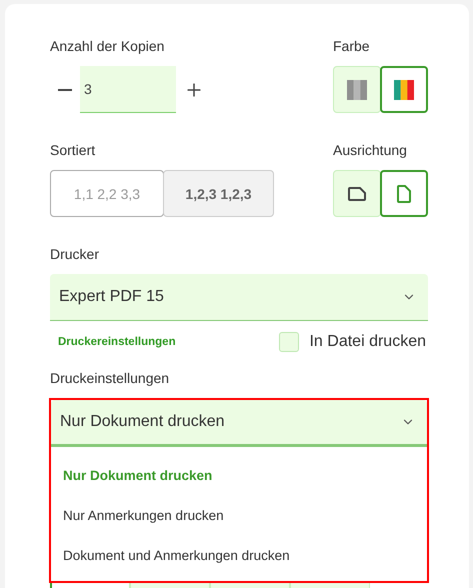  Describe the element at coordinates (110, 378) in the screenshot. I see `field-label: Druckeinstellungen` at that location.